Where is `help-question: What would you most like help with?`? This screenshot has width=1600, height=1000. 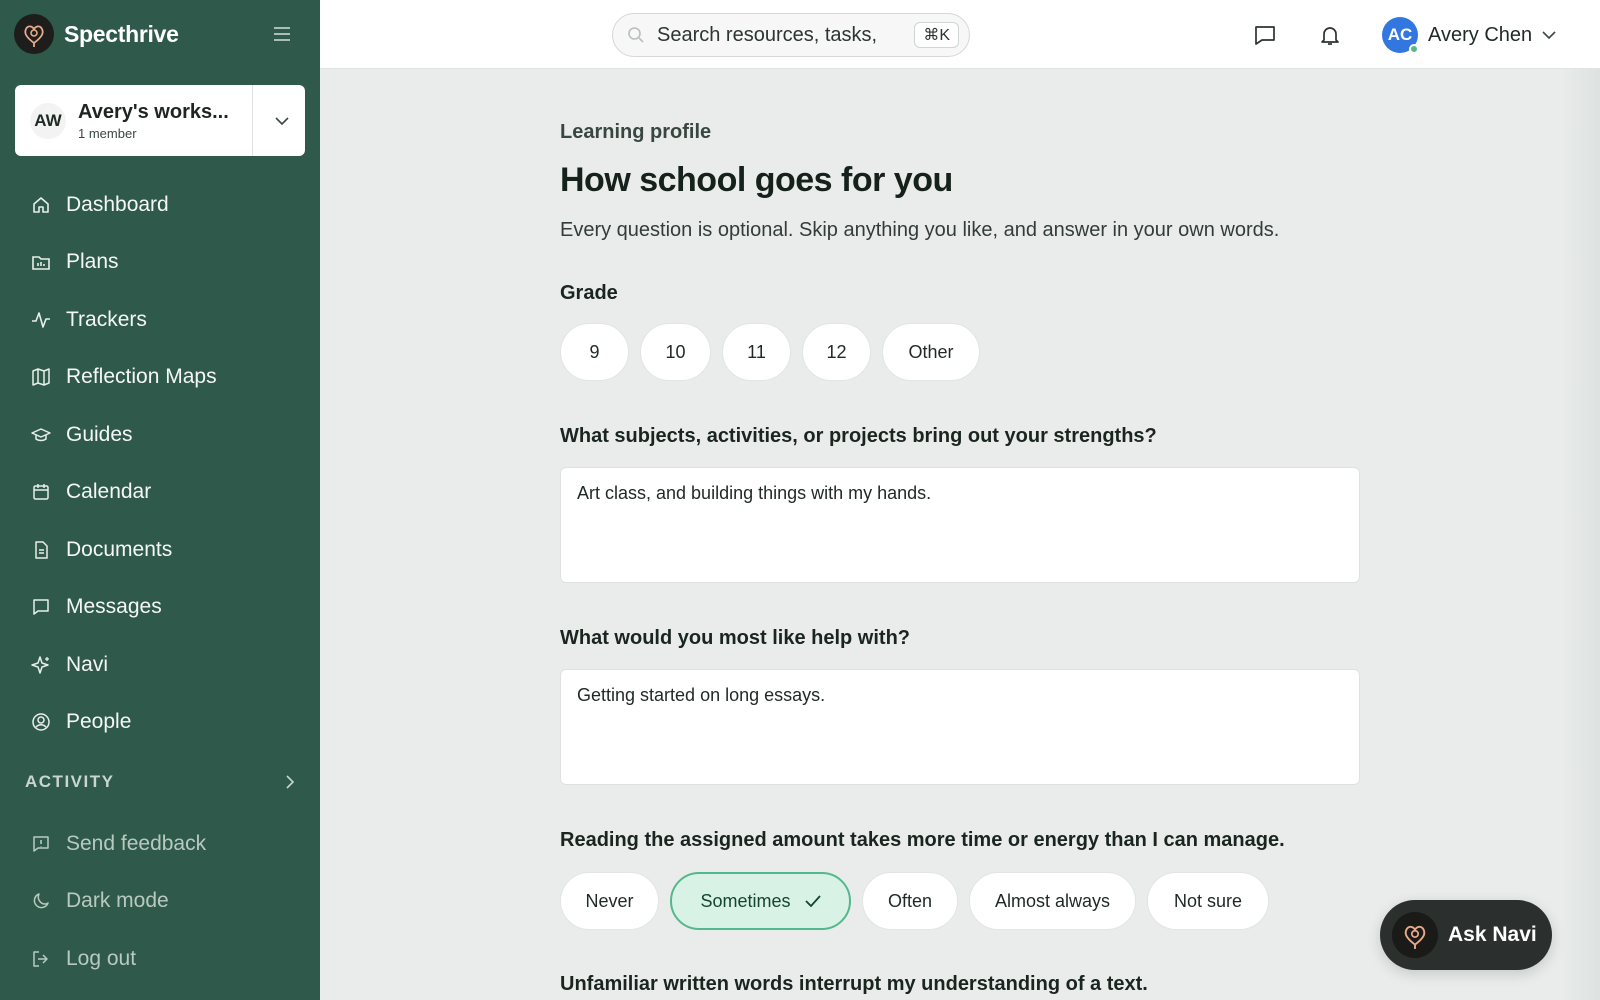
help-question: What would you most like help with? is located at coordinates (735, 638).